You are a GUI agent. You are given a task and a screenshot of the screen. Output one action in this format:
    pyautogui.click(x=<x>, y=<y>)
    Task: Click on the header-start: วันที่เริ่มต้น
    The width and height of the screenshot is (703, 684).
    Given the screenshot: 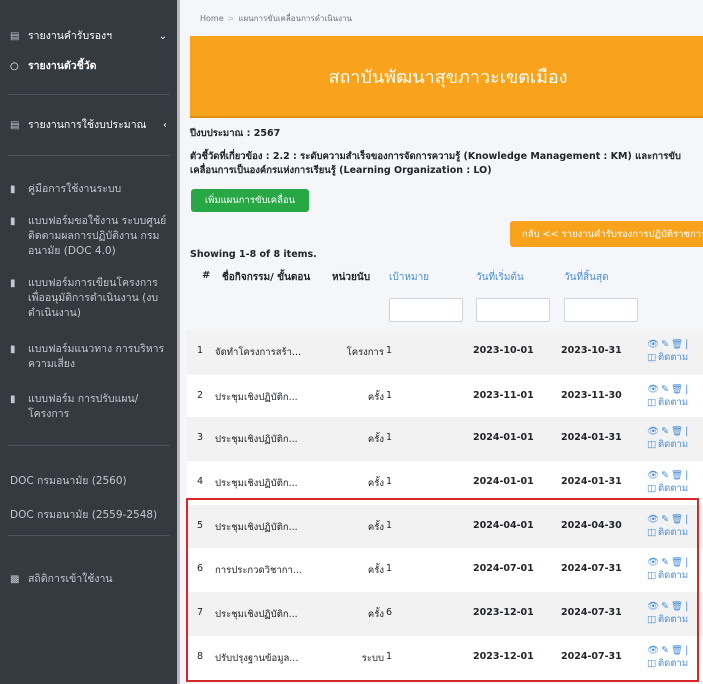 What is the action you would take?
    pyautogui.click(x=500, y=277)
    